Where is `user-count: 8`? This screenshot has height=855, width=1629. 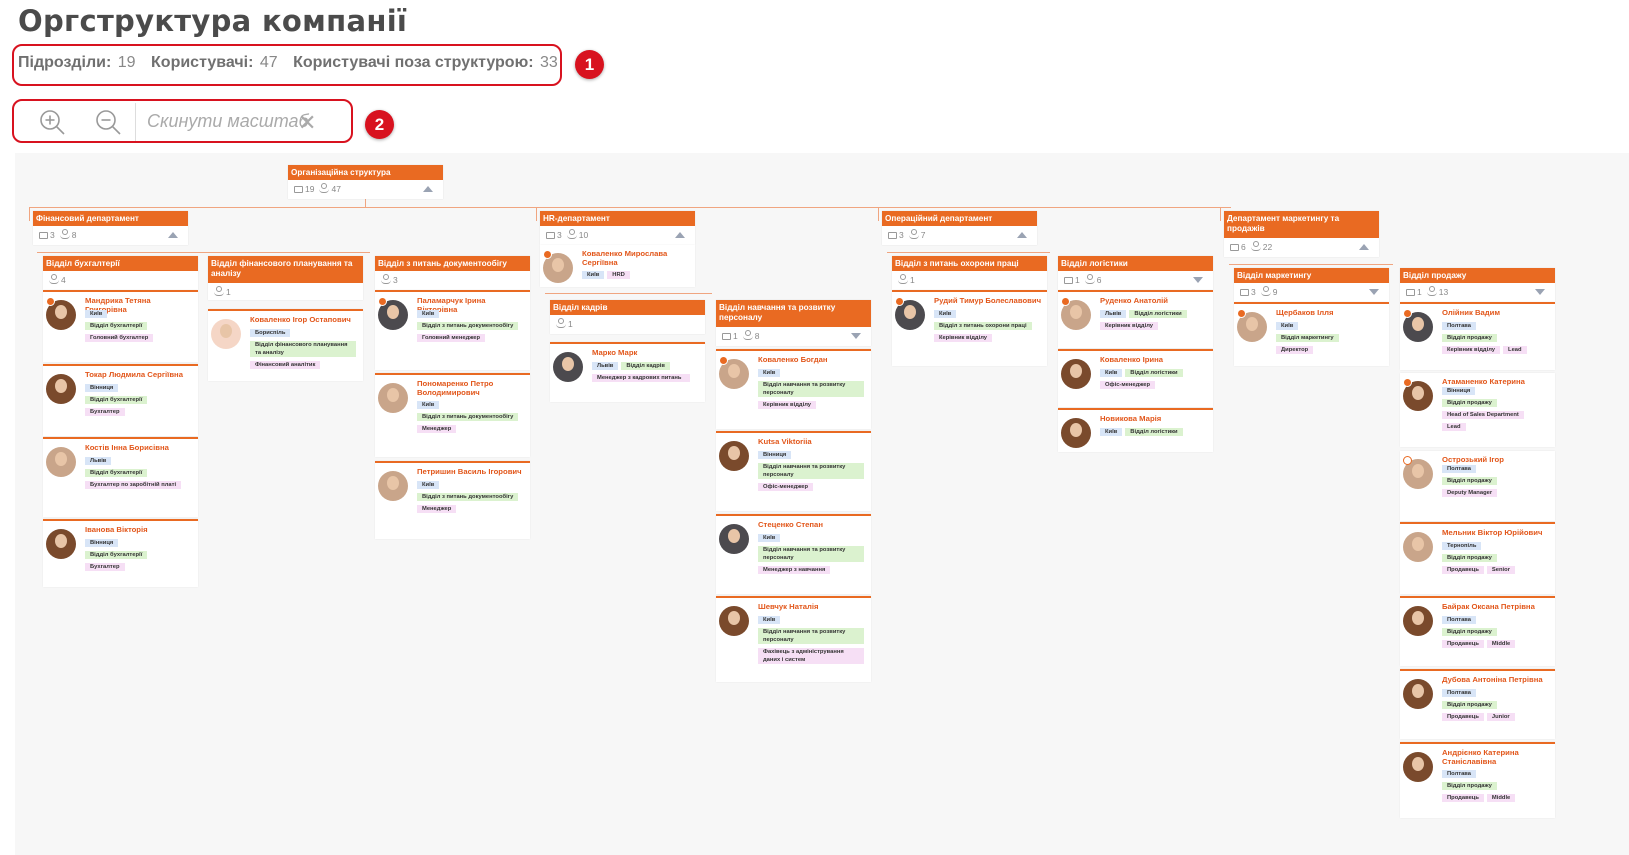 user-count: 8 is located at coordinates (74, 235).